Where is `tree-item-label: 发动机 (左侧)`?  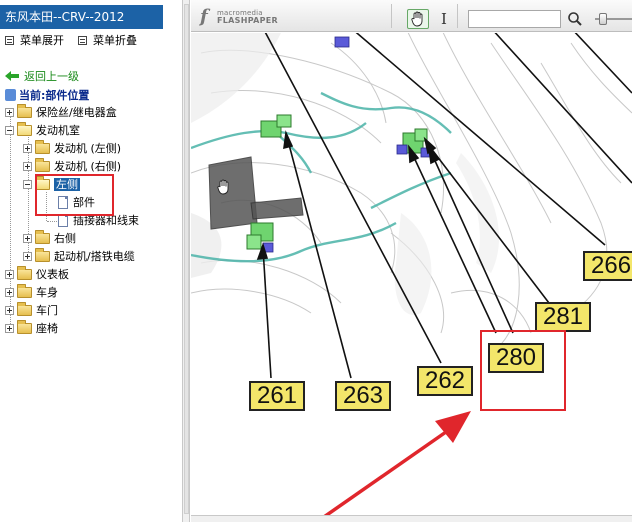 tree-item-label: 发动机 (左侧) is located at coordinates (88, 148).